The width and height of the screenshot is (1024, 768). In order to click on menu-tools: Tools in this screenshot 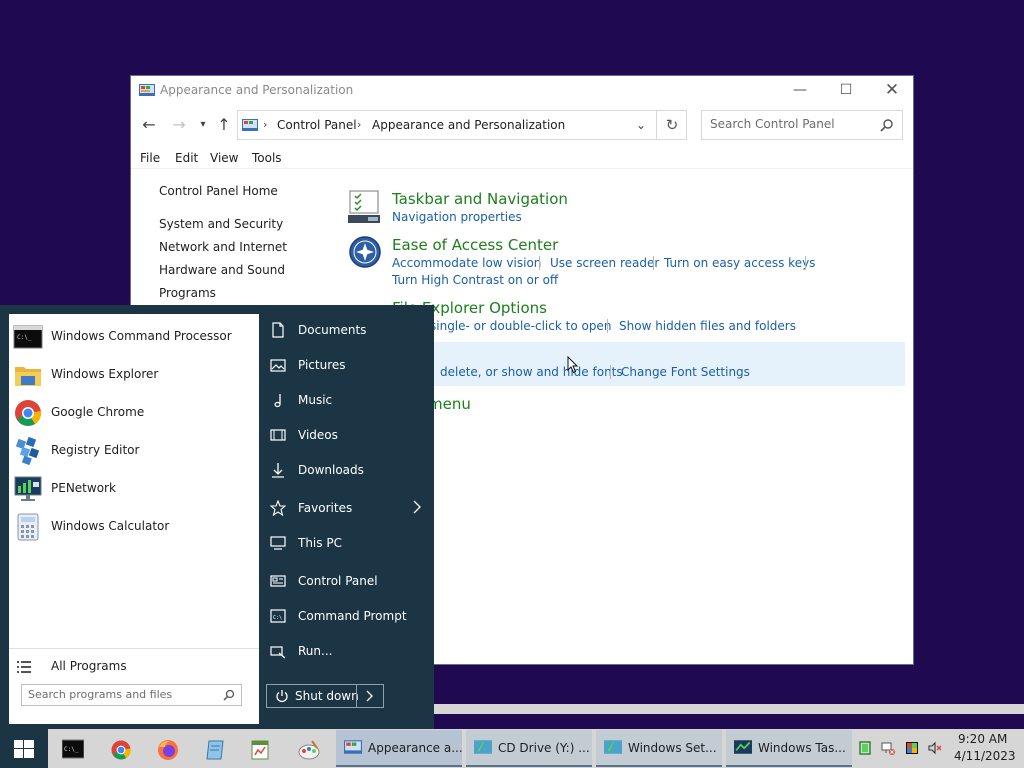, I will do `click(267, 158)`.